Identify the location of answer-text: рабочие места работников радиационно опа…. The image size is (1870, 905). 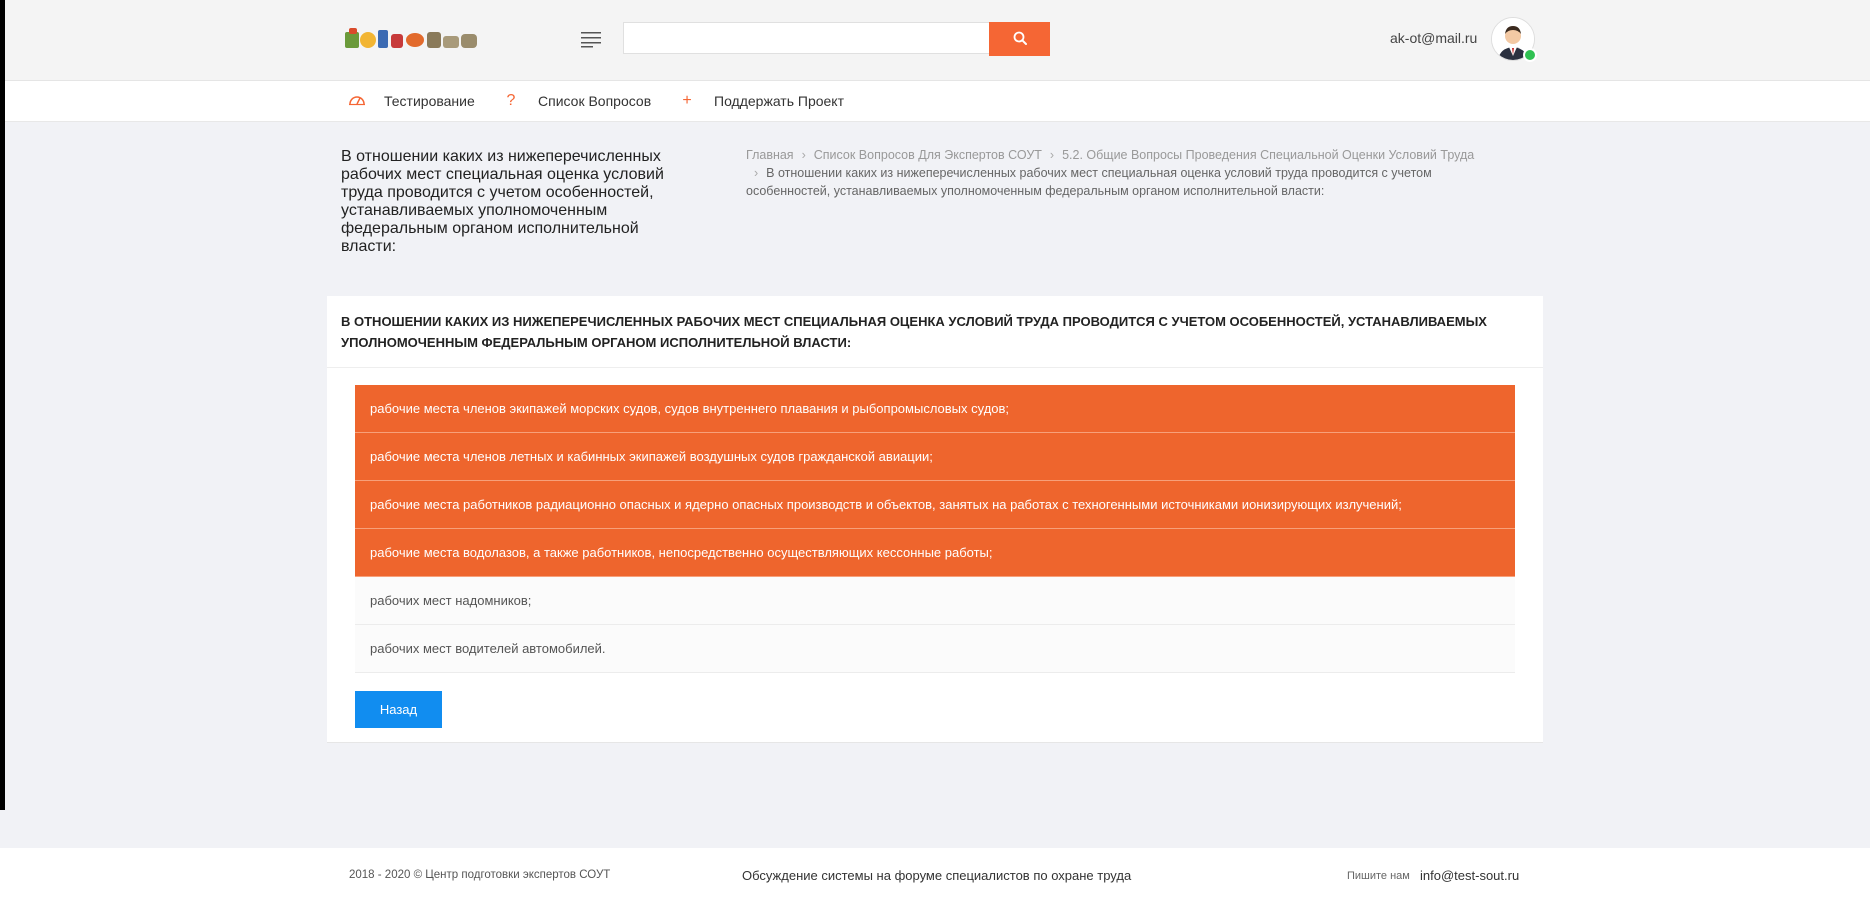
(886, 504).